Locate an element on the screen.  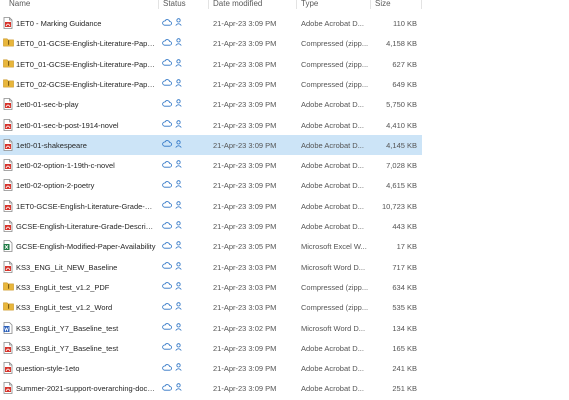
column-header-type: Type is located at coordinates (309, 4).